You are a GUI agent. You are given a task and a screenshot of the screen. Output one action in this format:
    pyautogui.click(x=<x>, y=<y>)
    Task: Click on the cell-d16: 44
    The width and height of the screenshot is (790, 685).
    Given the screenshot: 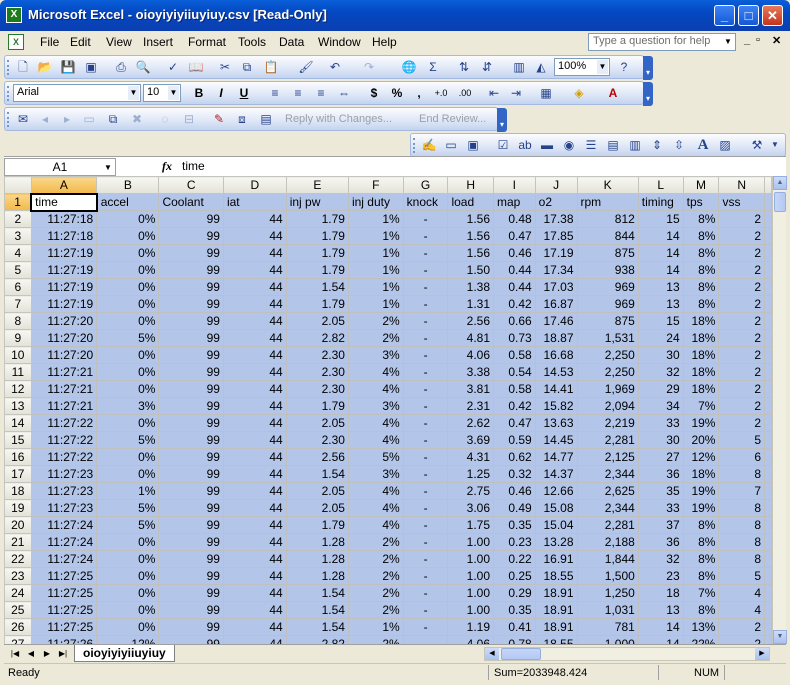 What is the action you would take?
    pyautogui.click(x=254, y=457)
    